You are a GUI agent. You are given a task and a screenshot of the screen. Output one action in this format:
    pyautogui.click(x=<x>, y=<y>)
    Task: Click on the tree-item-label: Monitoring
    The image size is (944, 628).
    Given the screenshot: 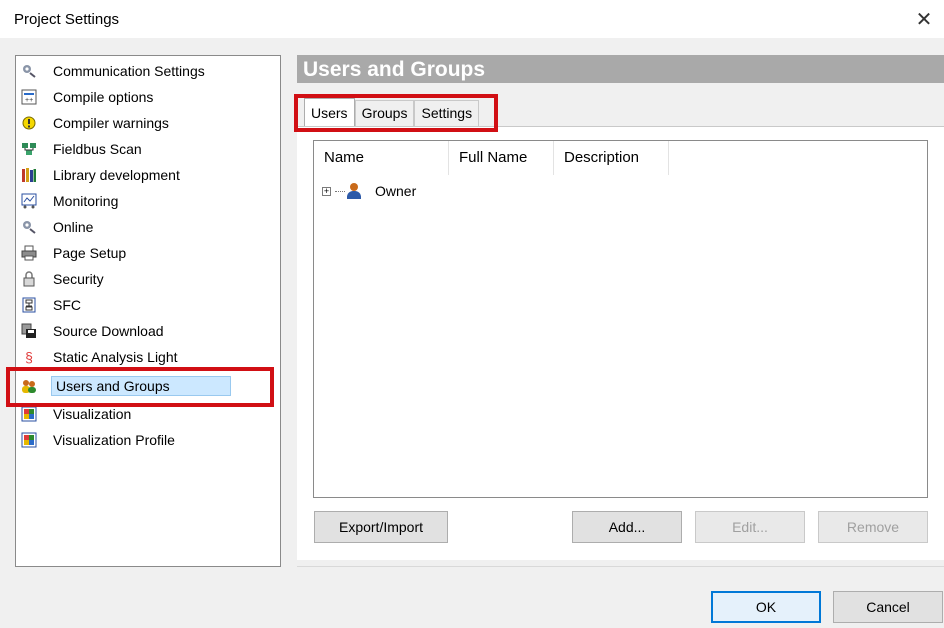 What is the action you would take?
    pyautogui.click(x=86, y=201)
    